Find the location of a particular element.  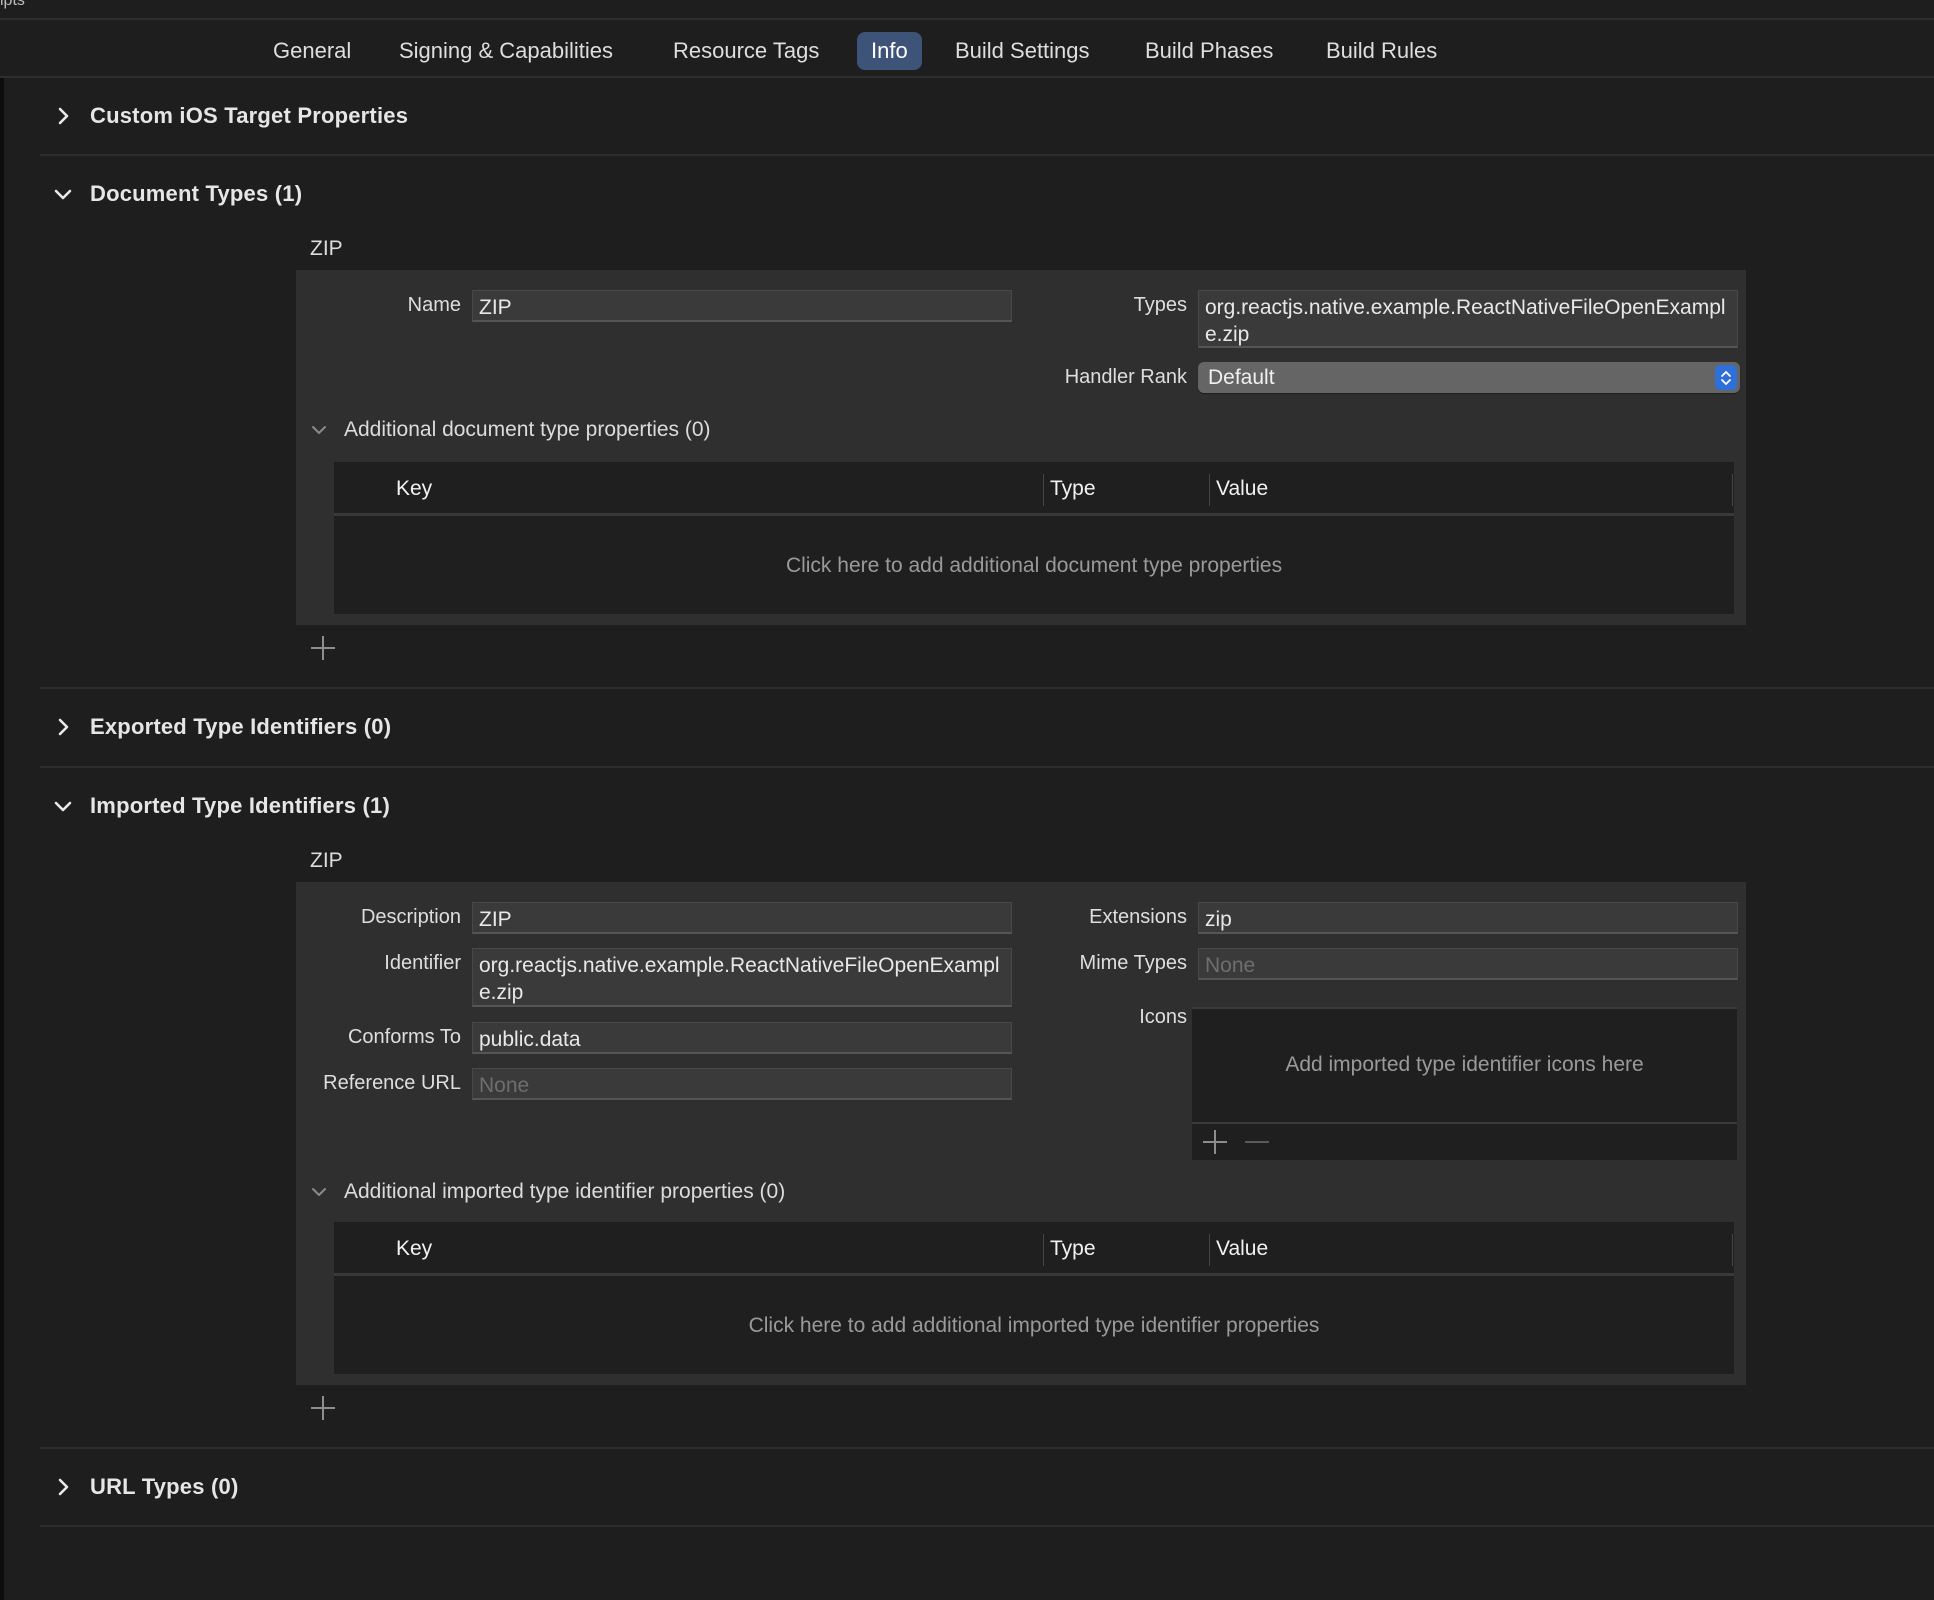

add-imported-type-button is located at coordinates (323, 1410).